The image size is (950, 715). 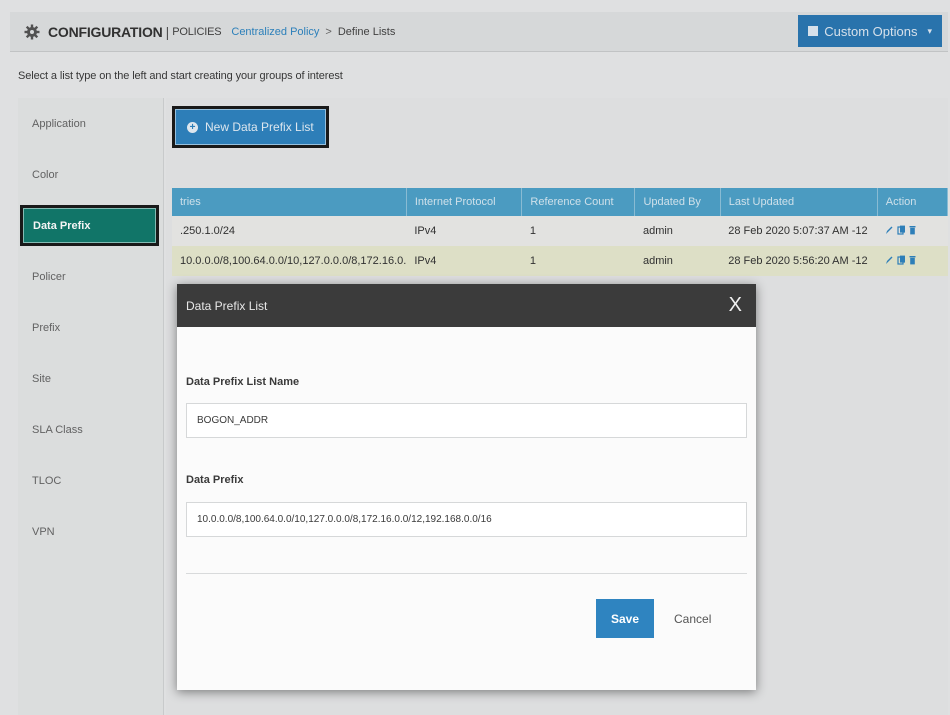 I want to click on cancel-button: Cancel, so click(x=692, y=618).